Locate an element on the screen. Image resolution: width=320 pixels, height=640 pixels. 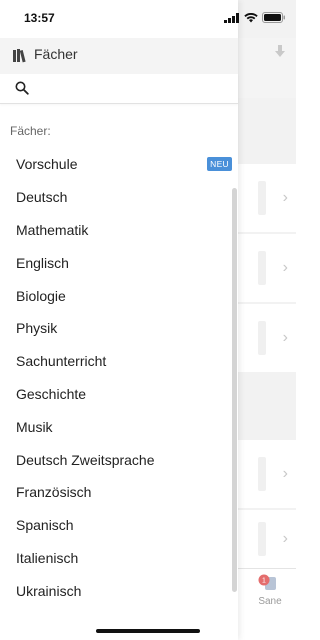
subject-item-mathematik: Mathematik is located at coordinates (116, 230).